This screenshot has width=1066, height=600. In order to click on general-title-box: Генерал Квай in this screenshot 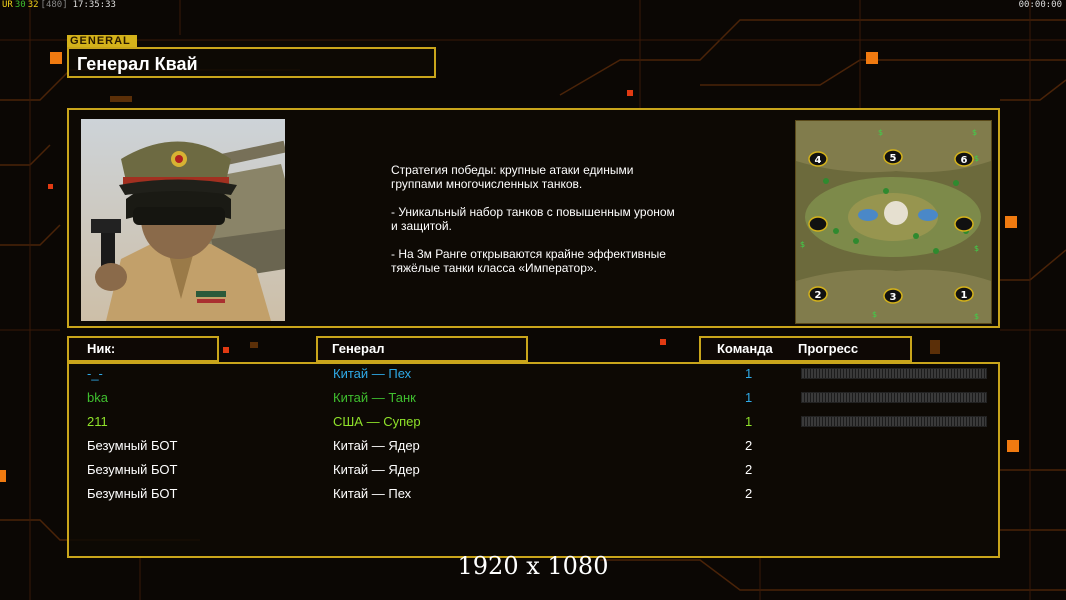, I will do `click(251, 62)`.